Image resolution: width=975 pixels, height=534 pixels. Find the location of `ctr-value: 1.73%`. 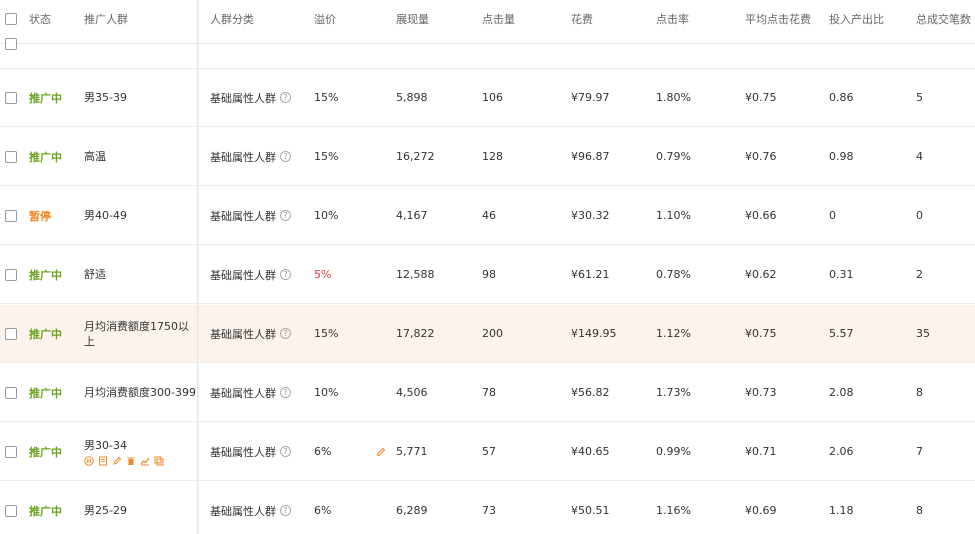

ctr-value: 1.73% is located at coordinates (673, 392).